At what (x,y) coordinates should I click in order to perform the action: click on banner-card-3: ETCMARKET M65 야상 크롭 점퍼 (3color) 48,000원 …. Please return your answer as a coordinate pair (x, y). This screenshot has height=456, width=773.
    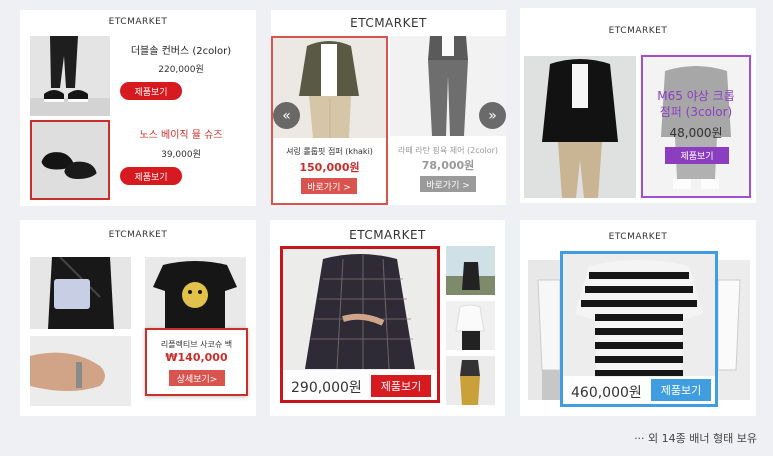
    Looking at the image, I should click on (638, 105).